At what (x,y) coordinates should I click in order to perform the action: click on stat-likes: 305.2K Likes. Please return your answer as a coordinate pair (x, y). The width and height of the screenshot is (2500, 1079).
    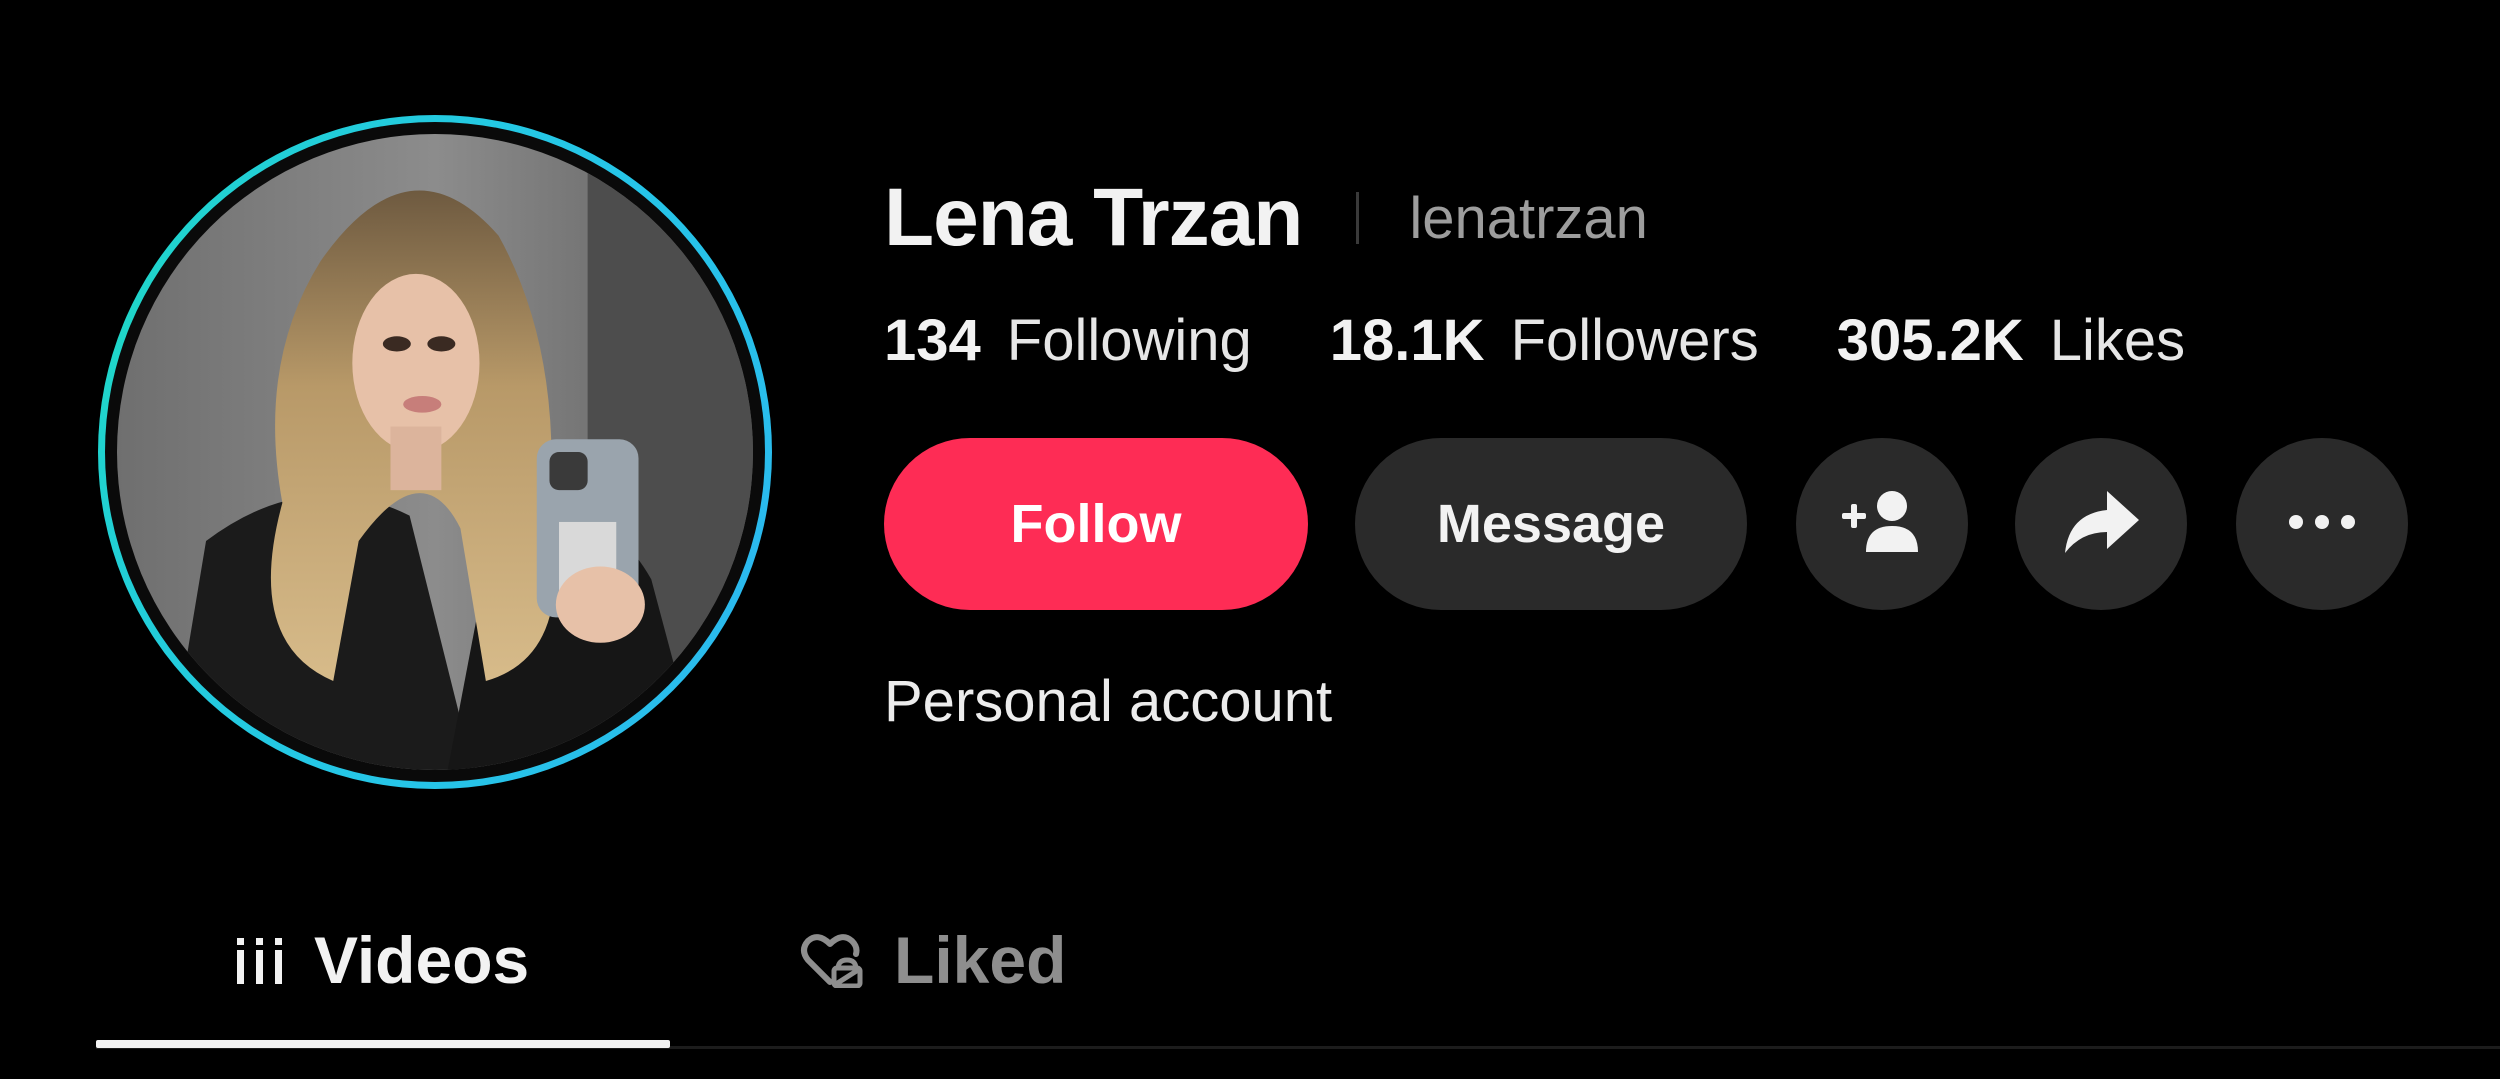
    Looking at the image, I should click on (2011, 340).